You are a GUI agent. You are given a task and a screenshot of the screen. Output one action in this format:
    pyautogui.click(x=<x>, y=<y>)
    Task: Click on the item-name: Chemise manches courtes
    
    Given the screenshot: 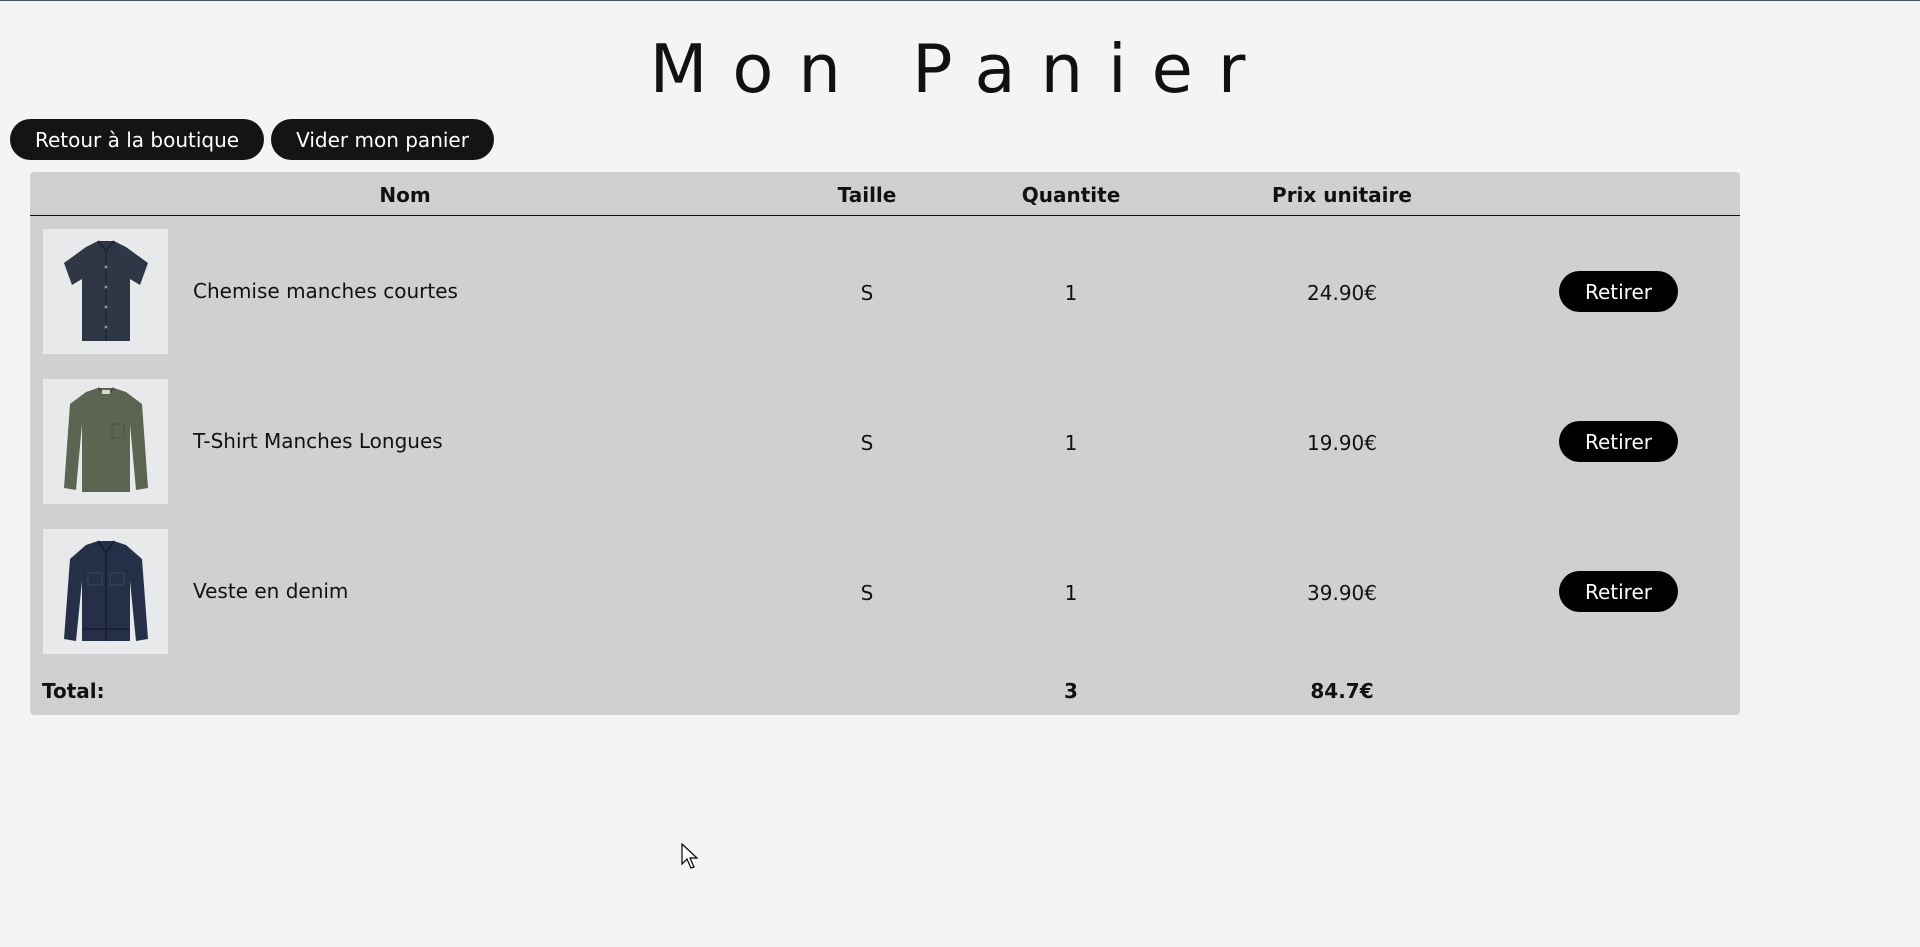 What is the action you would take?
    pyautogui.click(x=325, y=291)
    